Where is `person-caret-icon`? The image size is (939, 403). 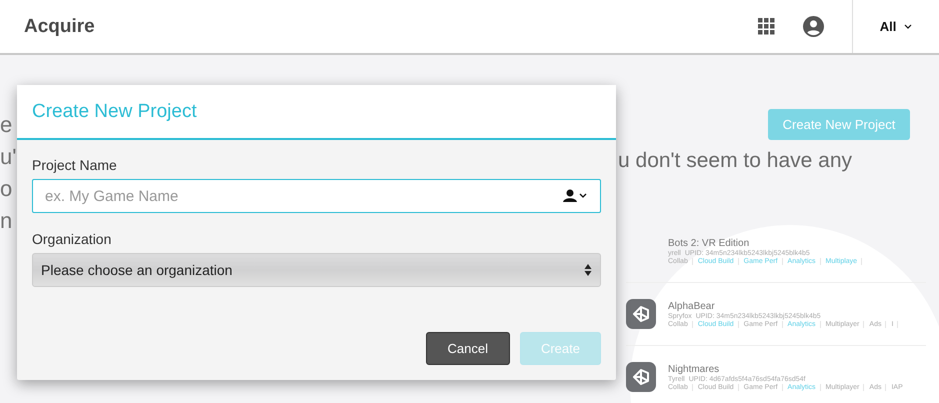
person-caret-icon is located at coordinates (575, 196).